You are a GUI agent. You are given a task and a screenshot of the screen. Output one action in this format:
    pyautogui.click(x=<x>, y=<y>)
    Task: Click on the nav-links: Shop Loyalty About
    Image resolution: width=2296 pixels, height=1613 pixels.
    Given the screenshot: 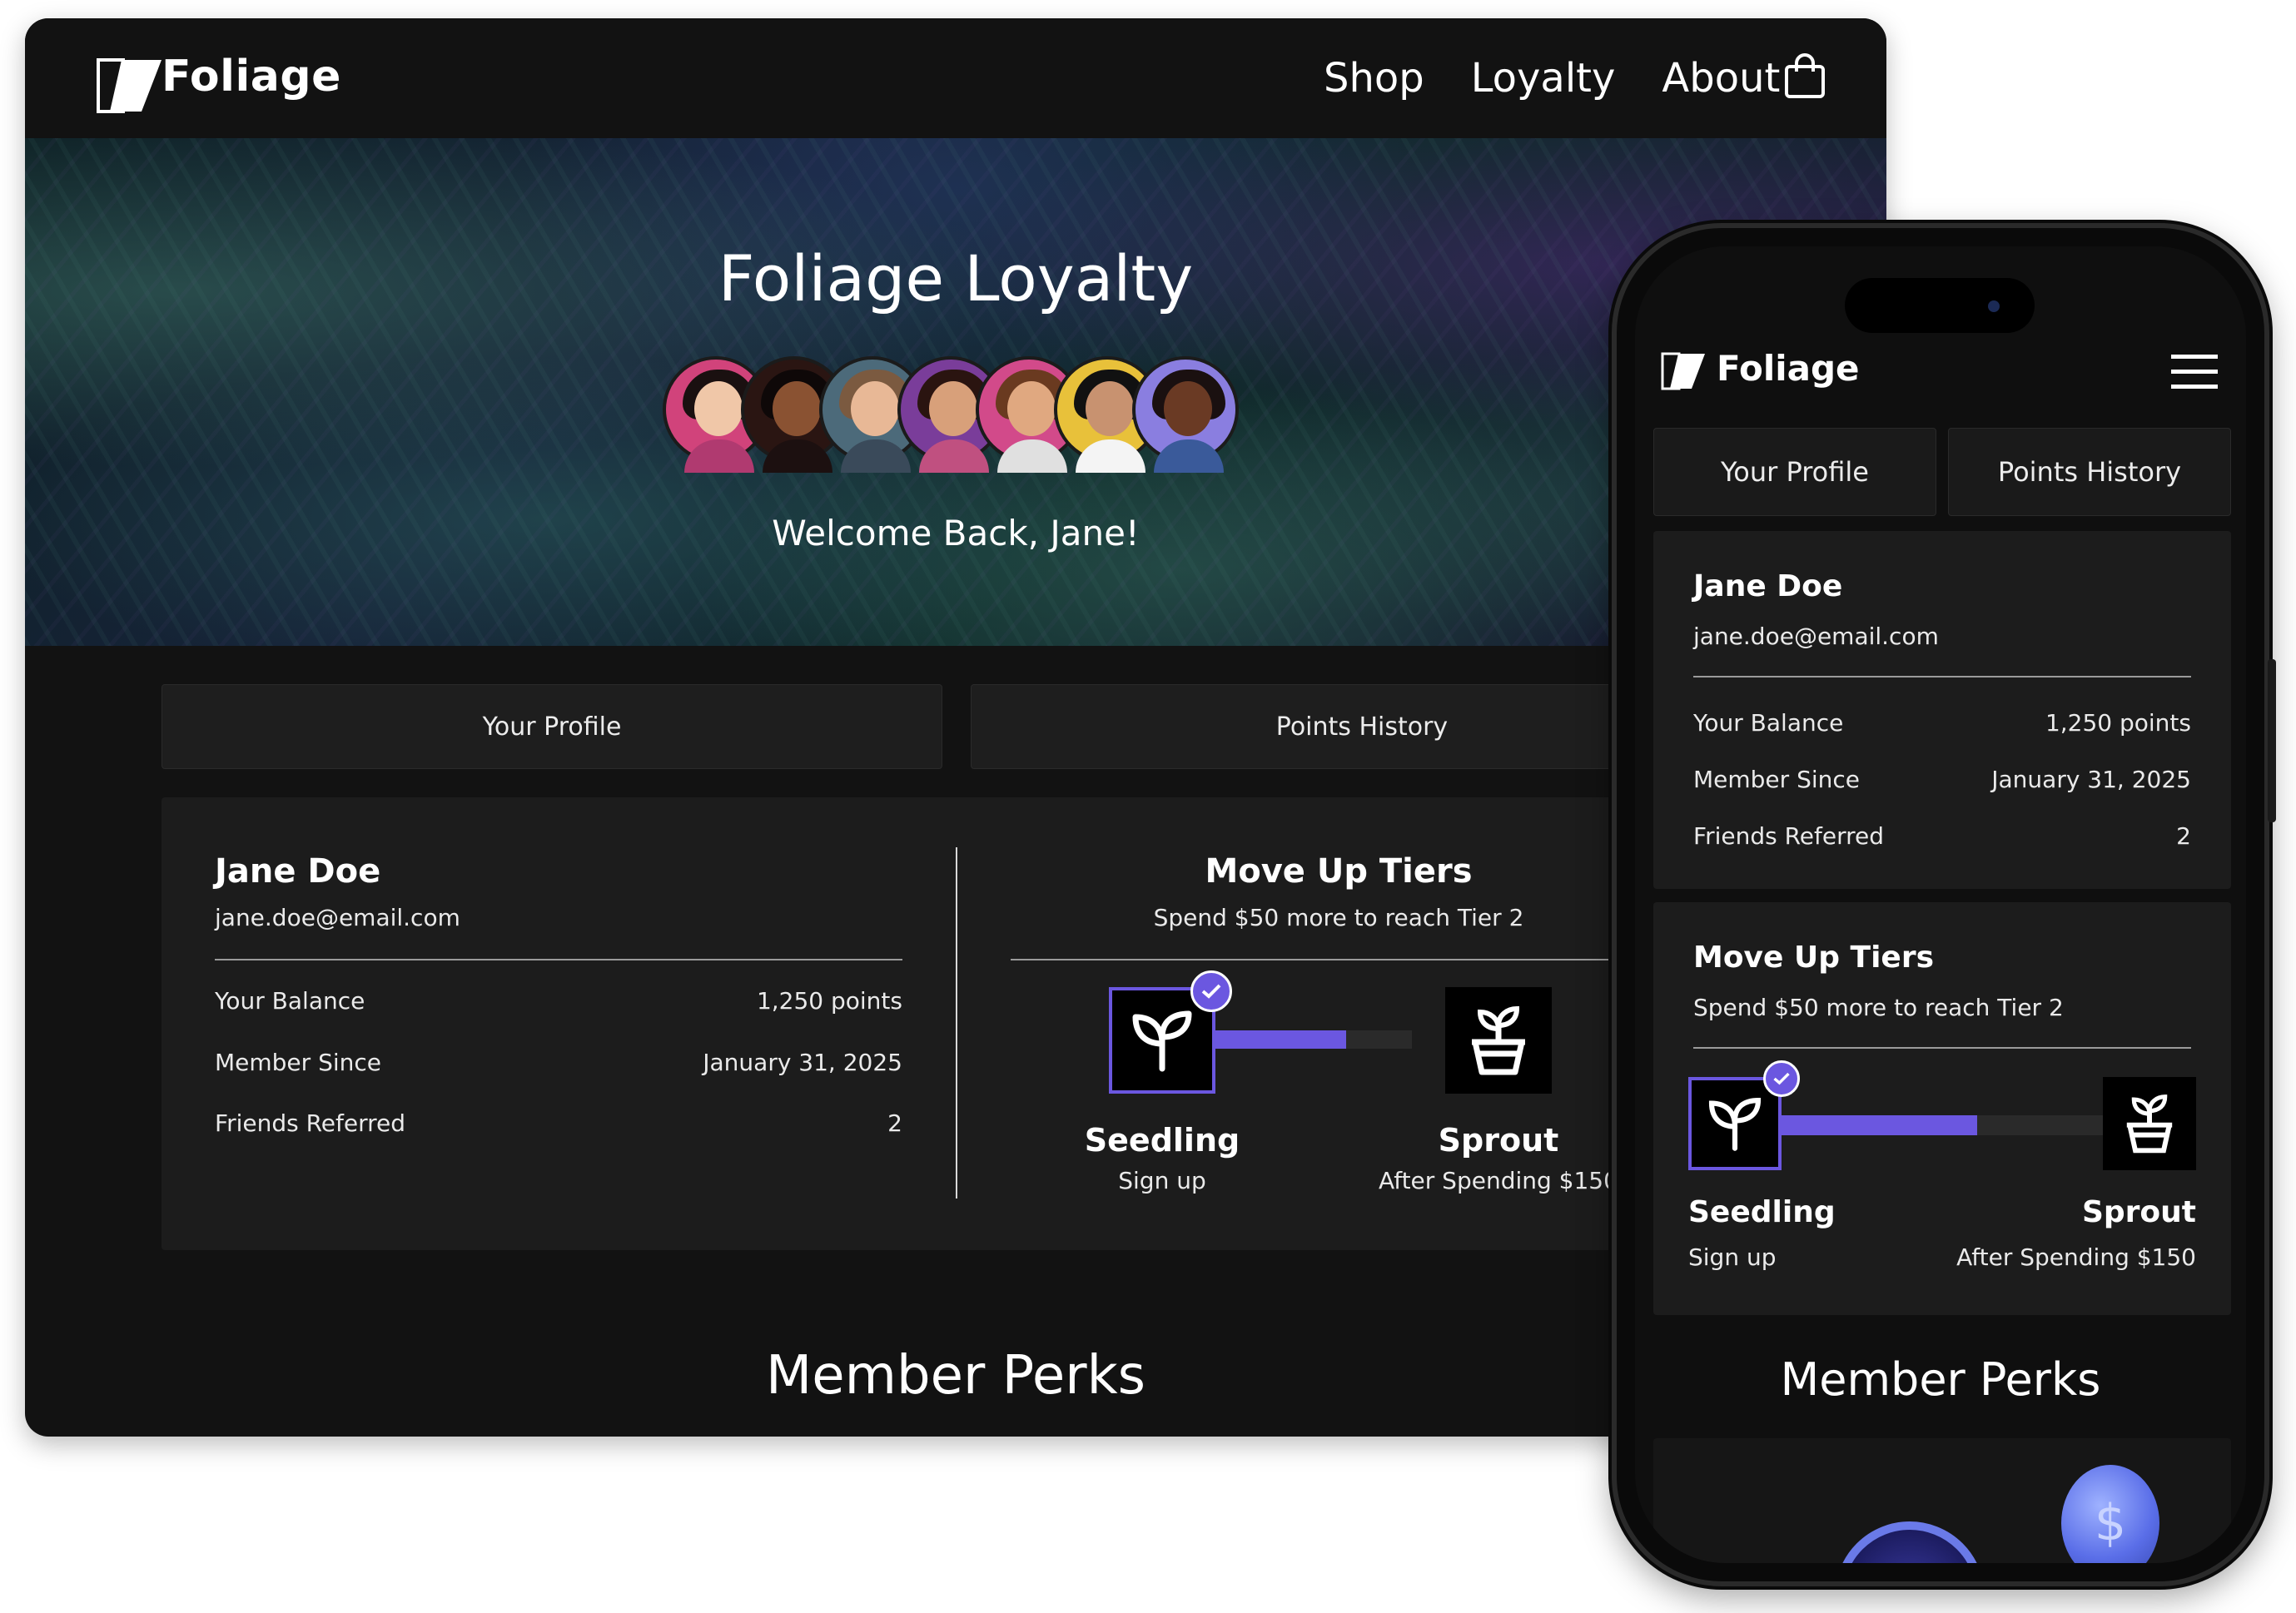 What is the action you would take?
    pyautogui.click(x=1552, y=78)
    